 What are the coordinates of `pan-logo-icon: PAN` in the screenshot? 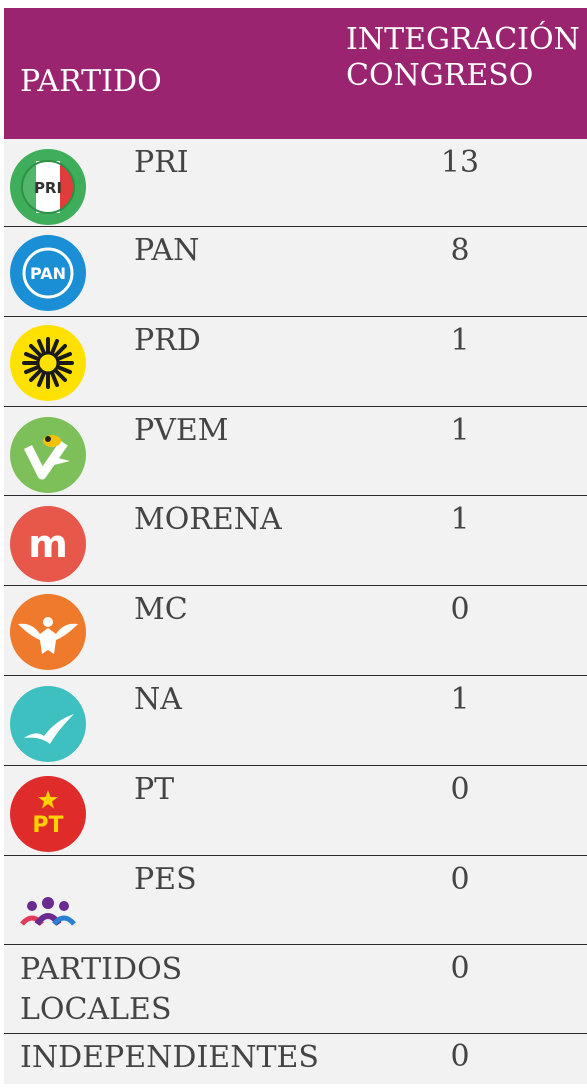 It's located at (48, 273).